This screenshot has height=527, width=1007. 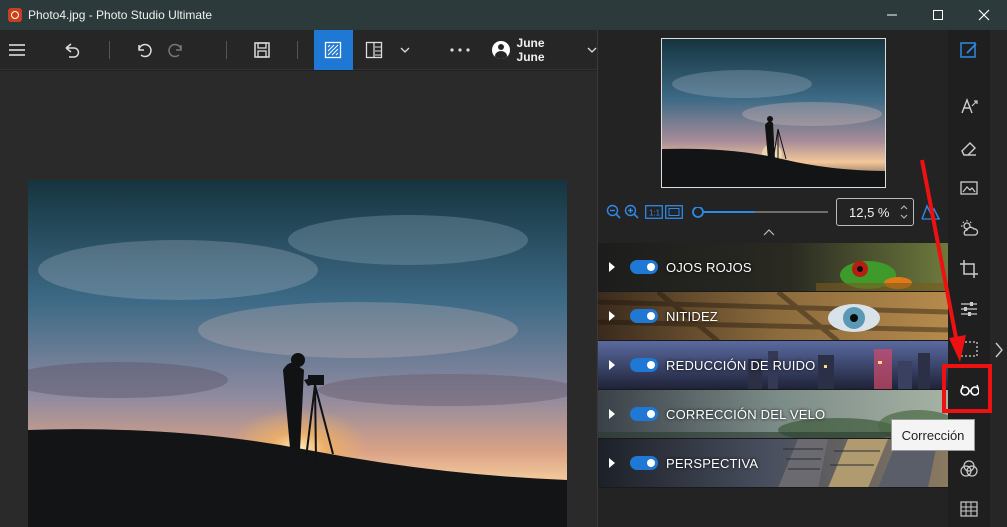 What do you see at coordinates (967, 388) in the screenshot?
I see `highlight-box` at bounding box center [967, 388].